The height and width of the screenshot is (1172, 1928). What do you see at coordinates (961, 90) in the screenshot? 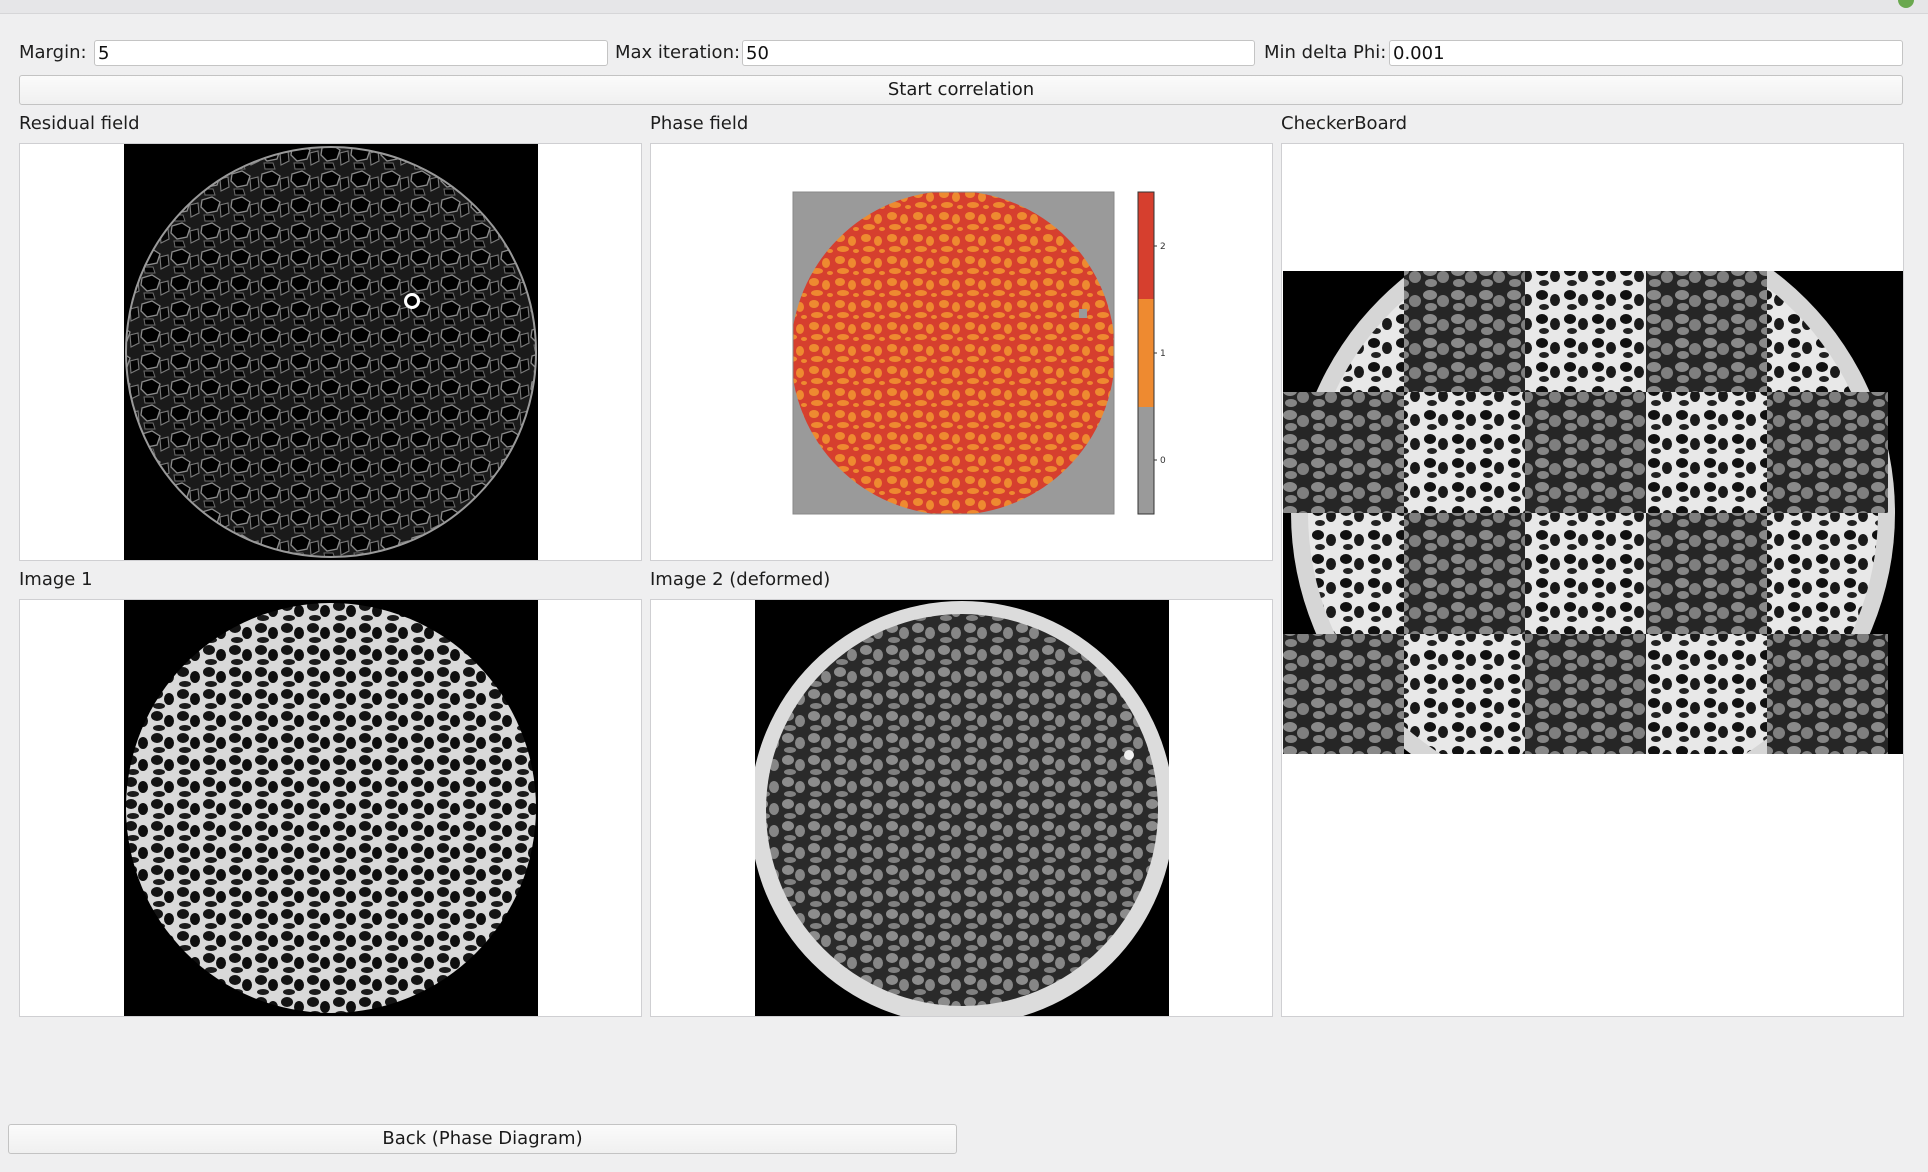
I see `start-correlation-button: Start correlation` at bounding box center [961, 90].